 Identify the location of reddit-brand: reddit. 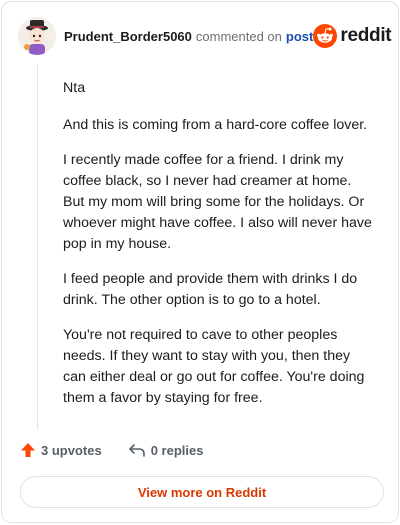
(352, 36).